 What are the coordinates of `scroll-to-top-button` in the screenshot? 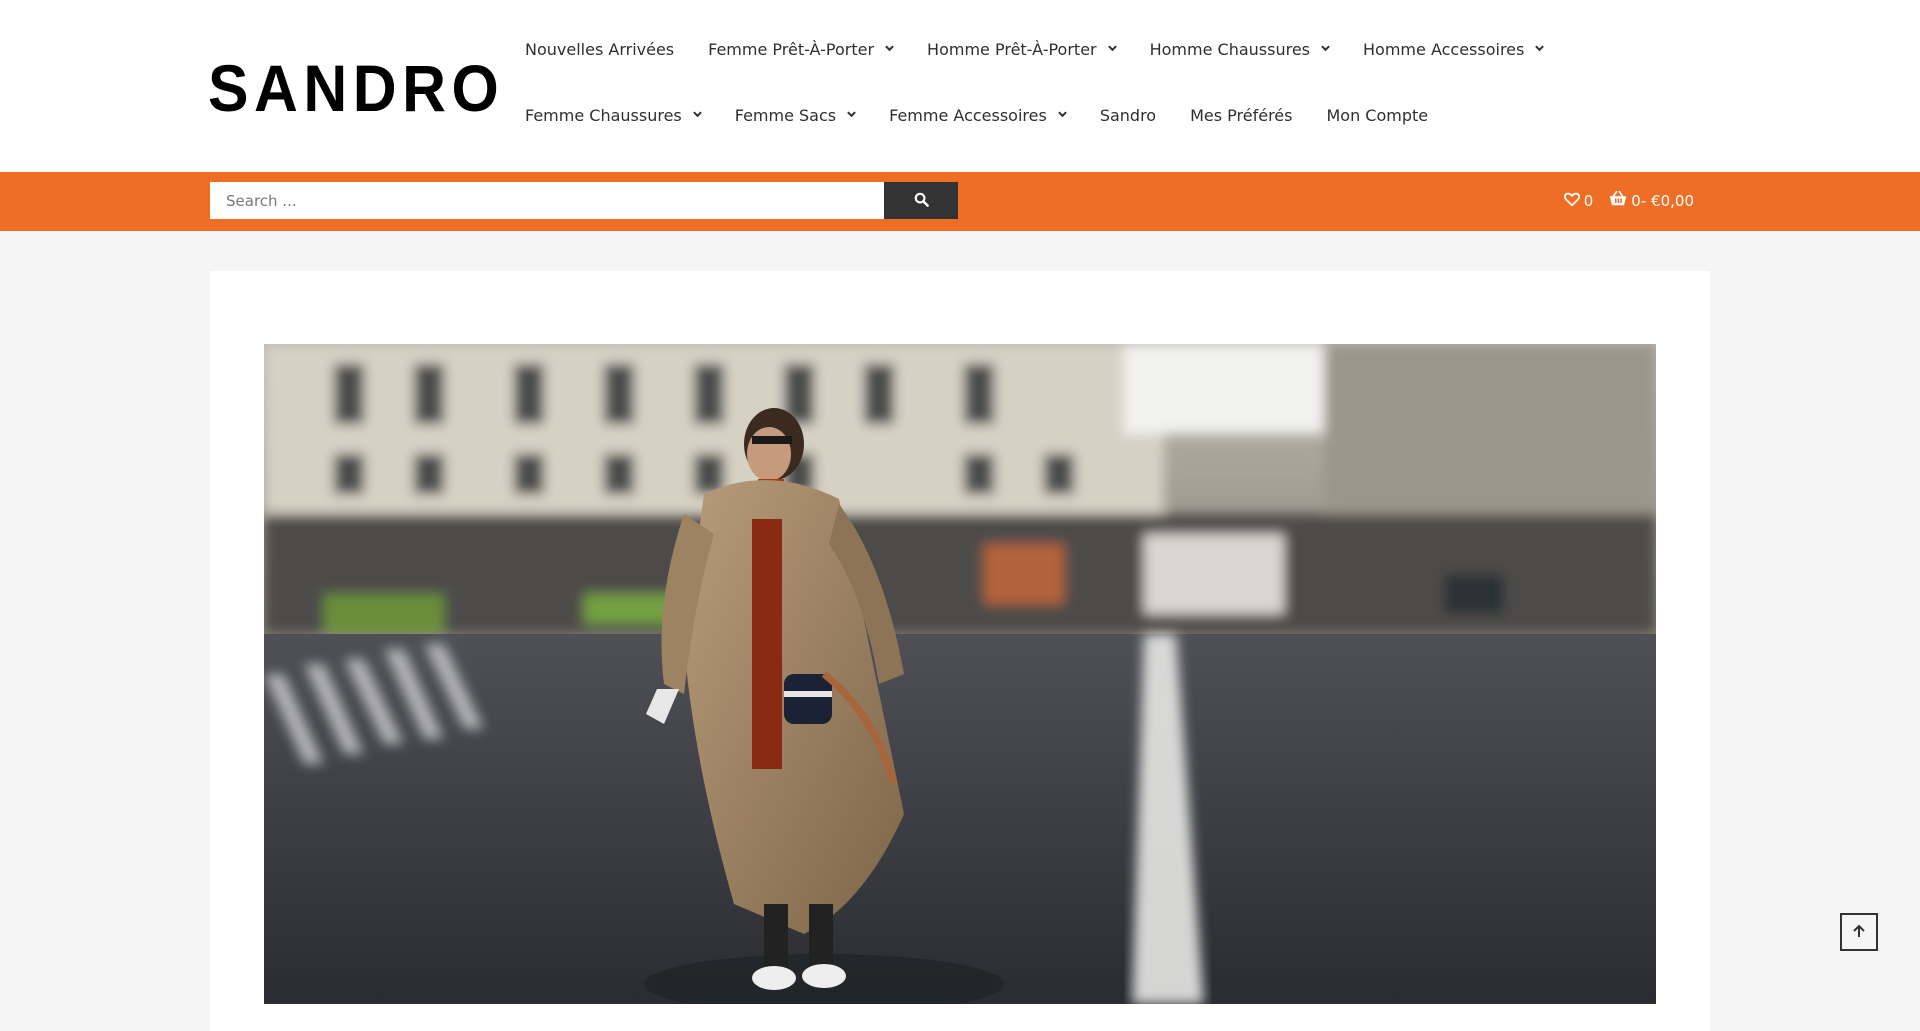 It's located at (1859, 932).